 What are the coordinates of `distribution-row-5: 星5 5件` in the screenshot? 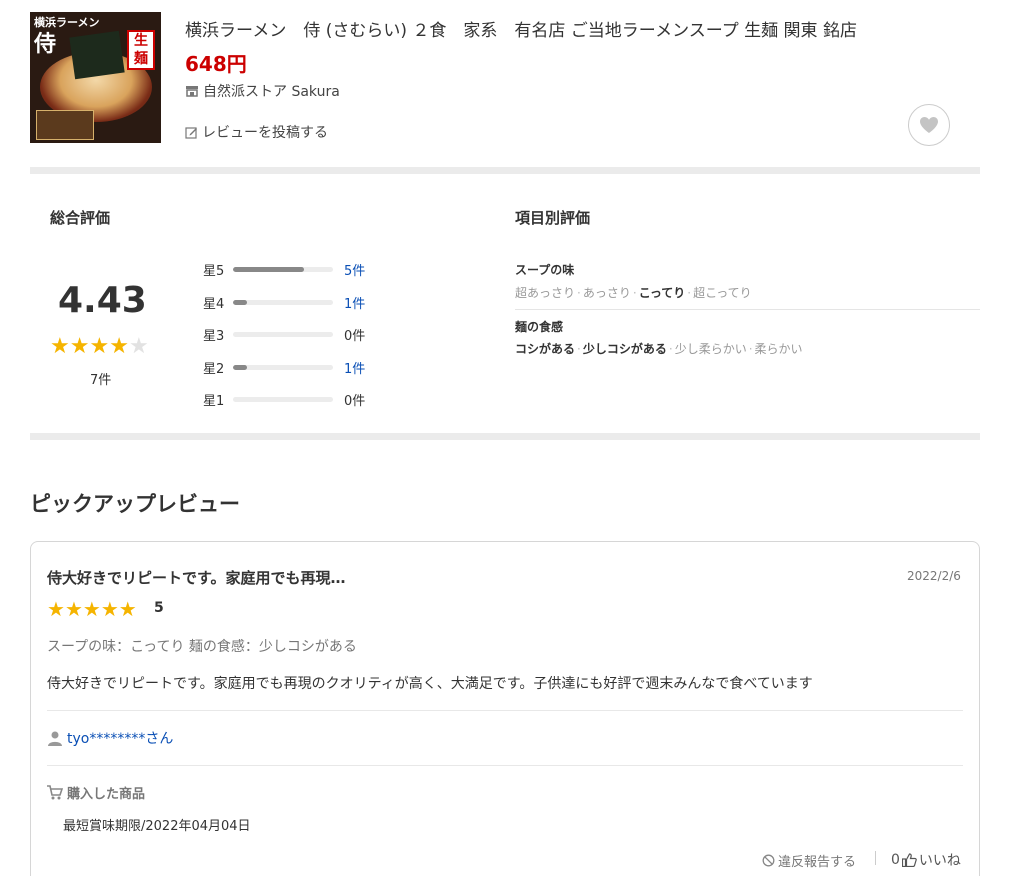 It's located at (284, 269).